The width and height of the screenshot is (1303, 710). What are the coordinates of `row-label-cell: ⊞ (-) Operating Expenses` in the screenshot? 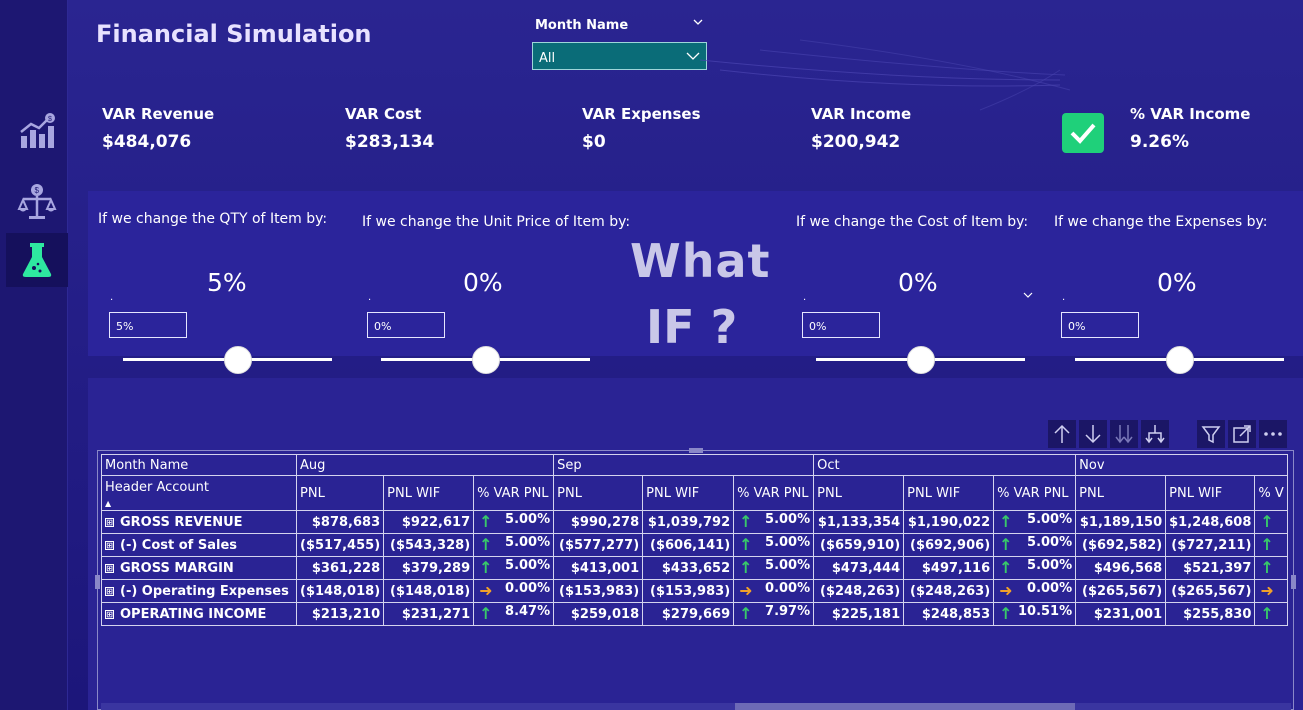 It's located at (199, 591).